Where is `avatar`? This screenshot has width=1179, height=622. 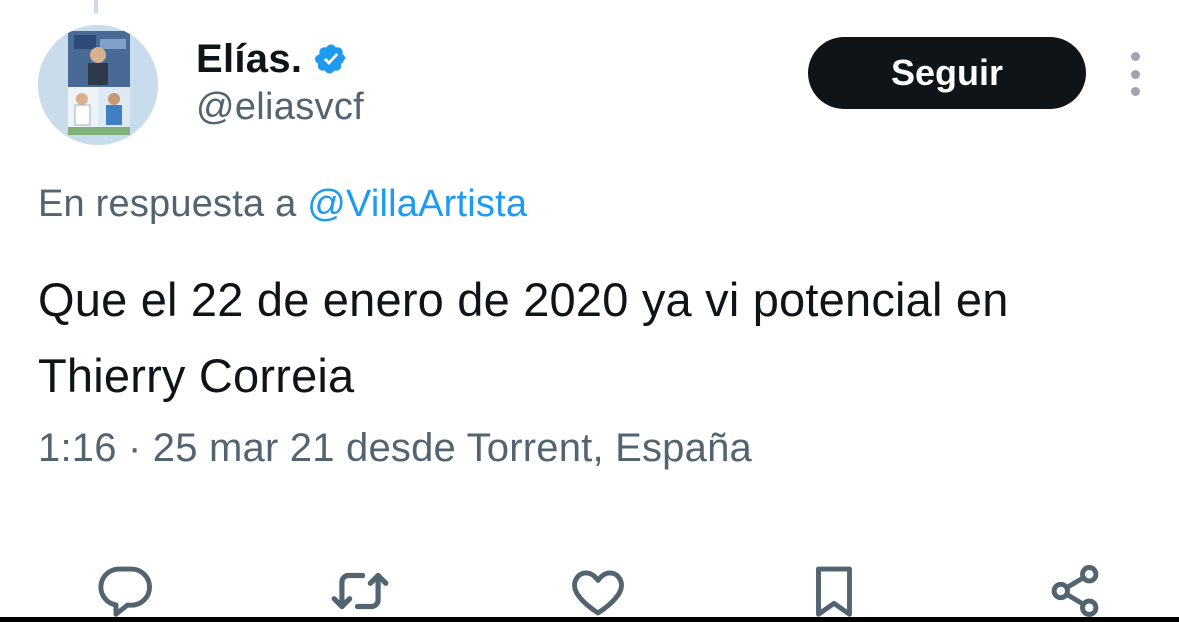 avatar is located at coordinates (98, 85).